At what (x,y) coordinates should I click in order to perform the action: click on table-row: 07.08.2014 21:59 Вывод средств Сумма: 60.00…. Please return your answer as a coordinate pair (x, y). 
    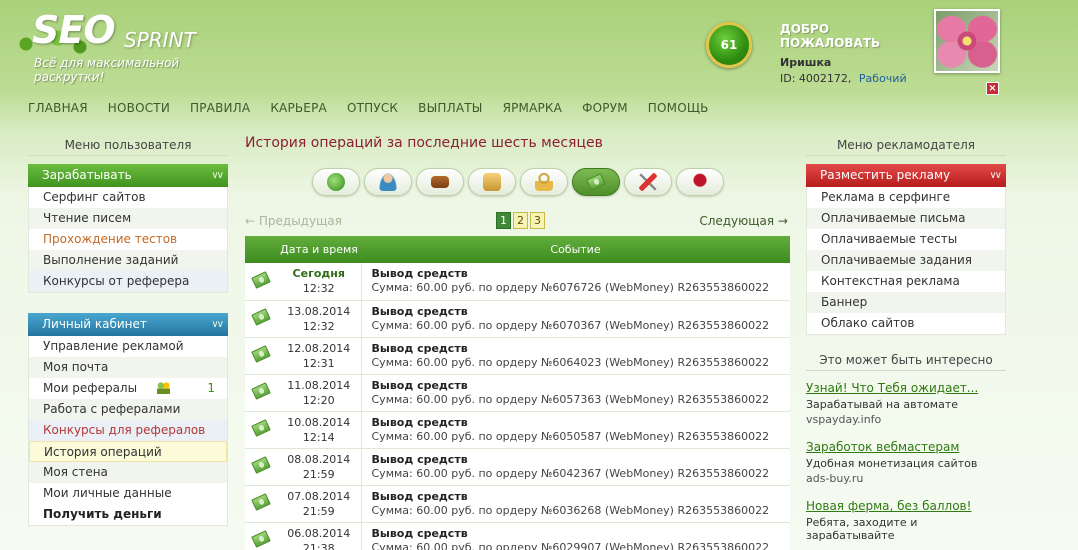
    Looking at the image, I should click on (517, 504).